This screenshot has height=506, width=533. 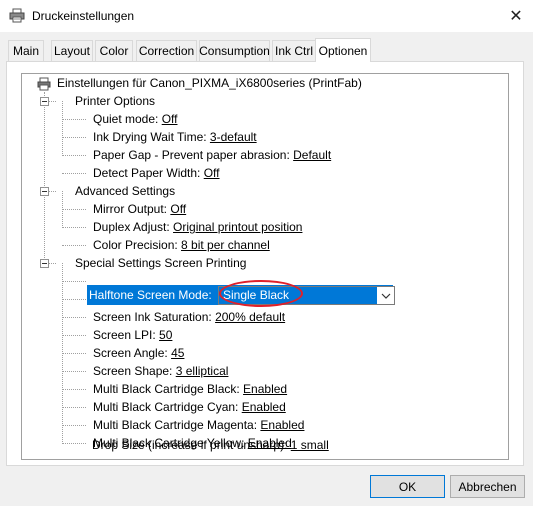 I want to click on ok-button: OK, so click(x=407, y=486).